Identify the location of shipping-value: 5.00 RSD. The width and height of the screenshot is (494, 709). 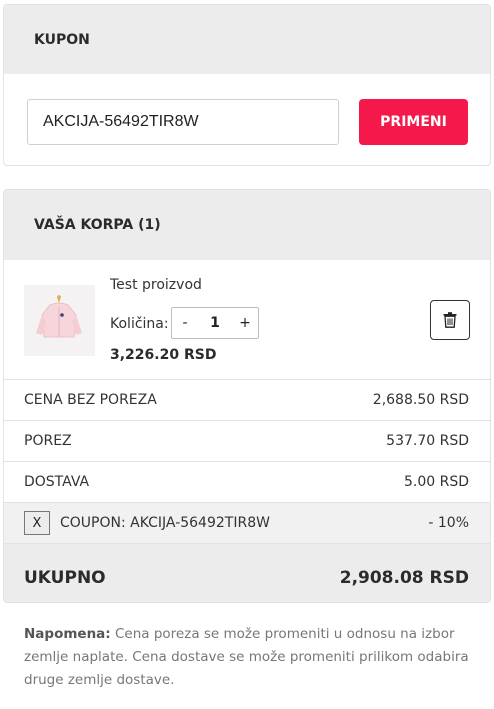
(436, 482).